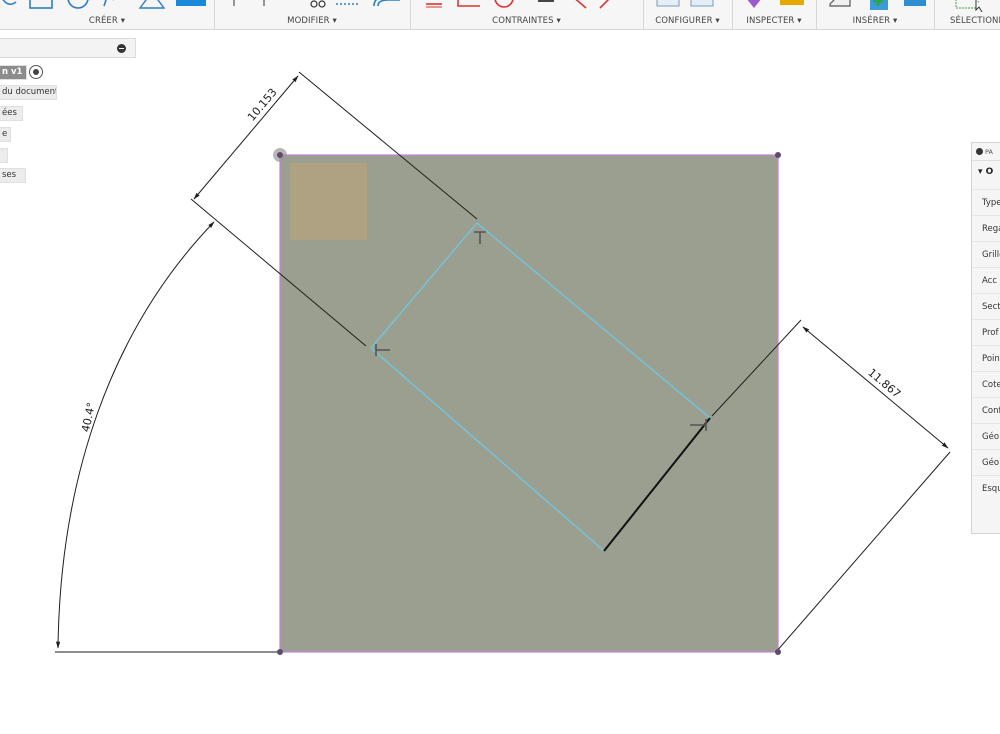  Describe the element at coordinates (967, 6) in the screenshot. I see `select-tools-icons` at that location.